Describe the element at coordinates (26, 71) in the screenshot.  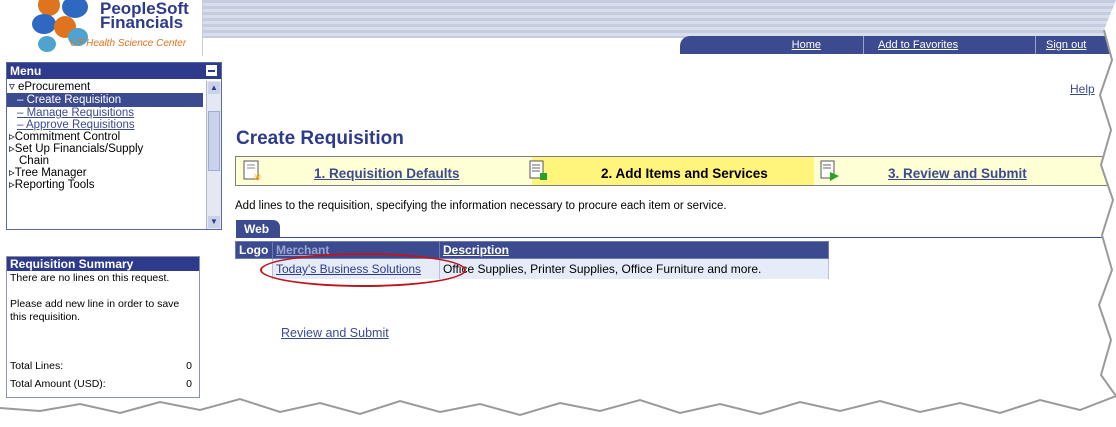
I see `menu-title-text: Menu` at that location.